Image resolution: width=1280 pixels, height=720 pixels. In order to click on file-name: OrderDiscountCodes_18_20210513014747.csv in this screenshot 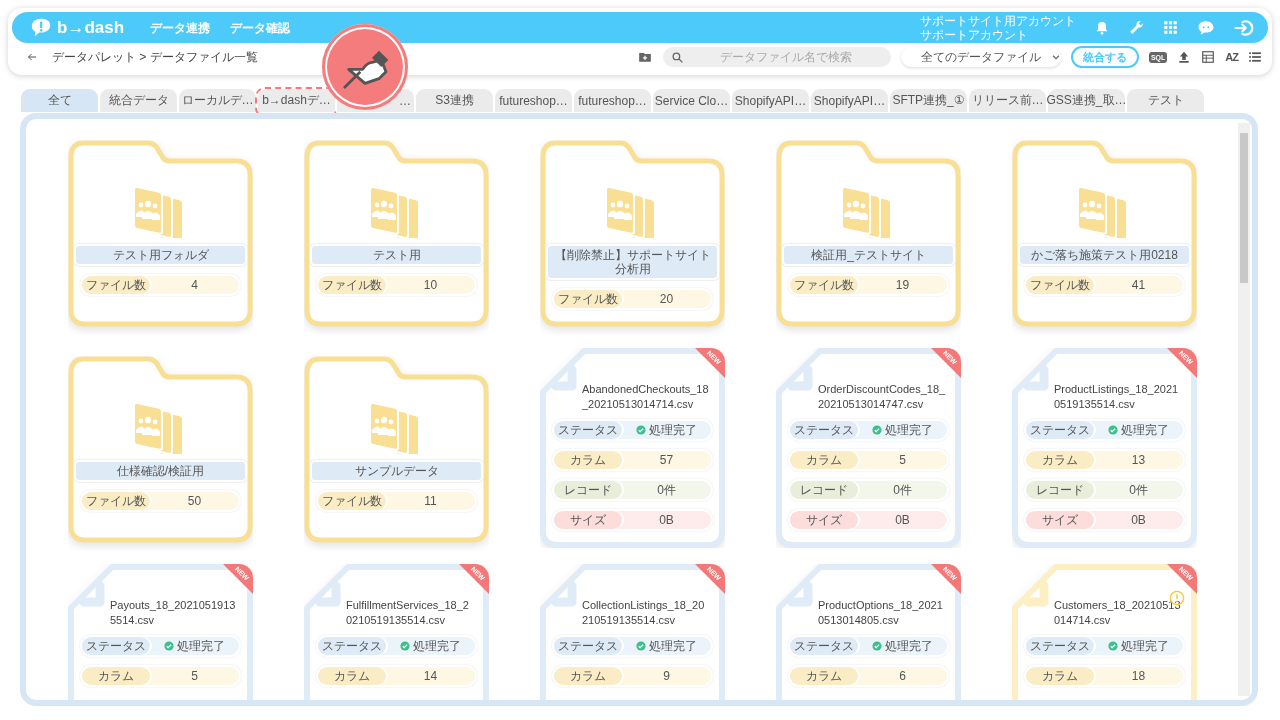, I will do `click(882, 397)`.